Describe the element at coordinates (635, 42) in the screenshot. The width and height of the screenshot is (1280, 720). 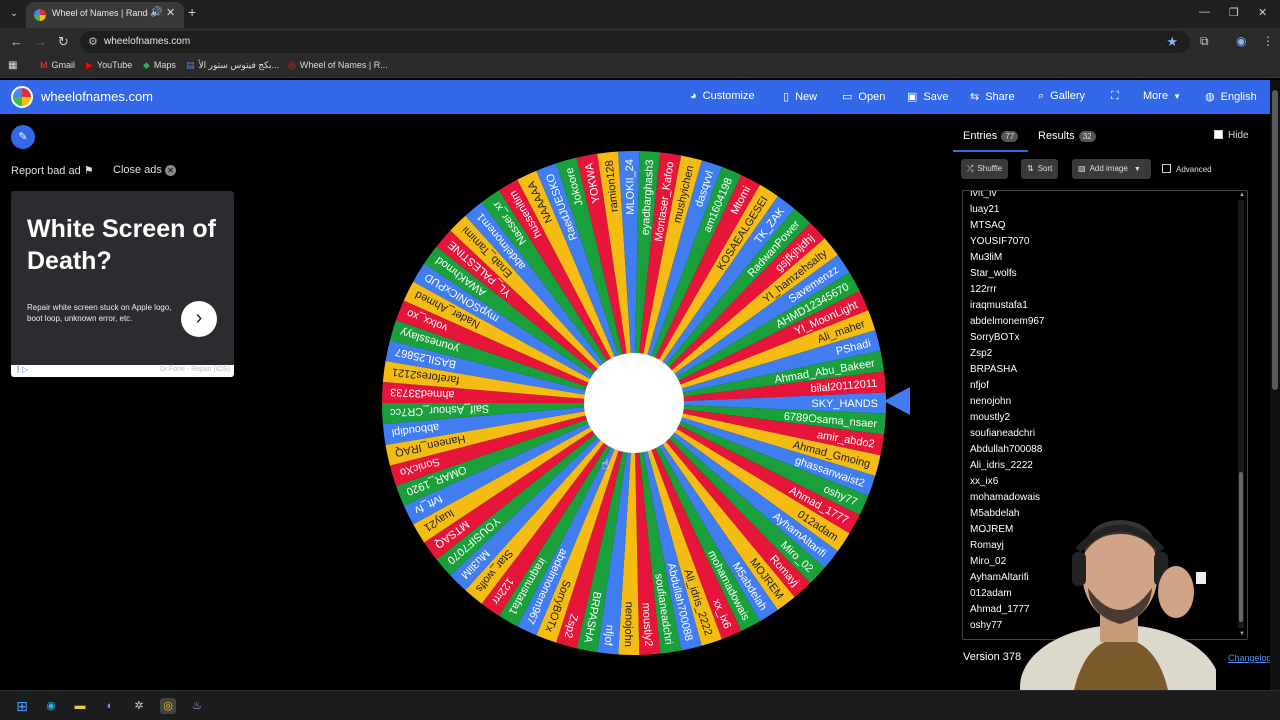
I see `address-bar: ⚙ wheelofnames.com ★` at that location.